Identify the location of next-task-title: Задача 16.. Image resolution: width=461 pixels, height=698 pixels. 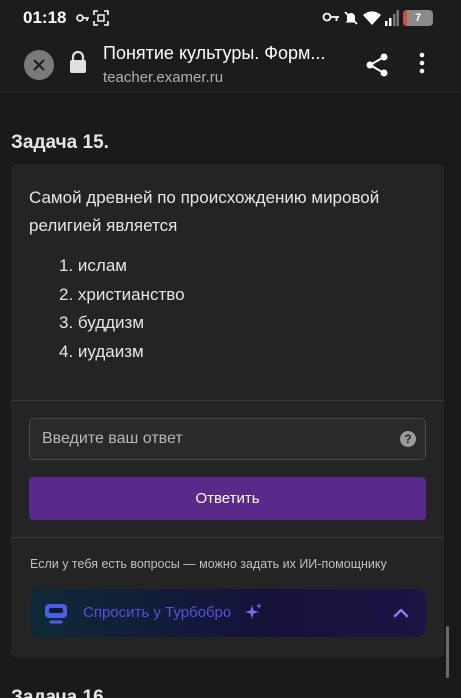
(60, 692).